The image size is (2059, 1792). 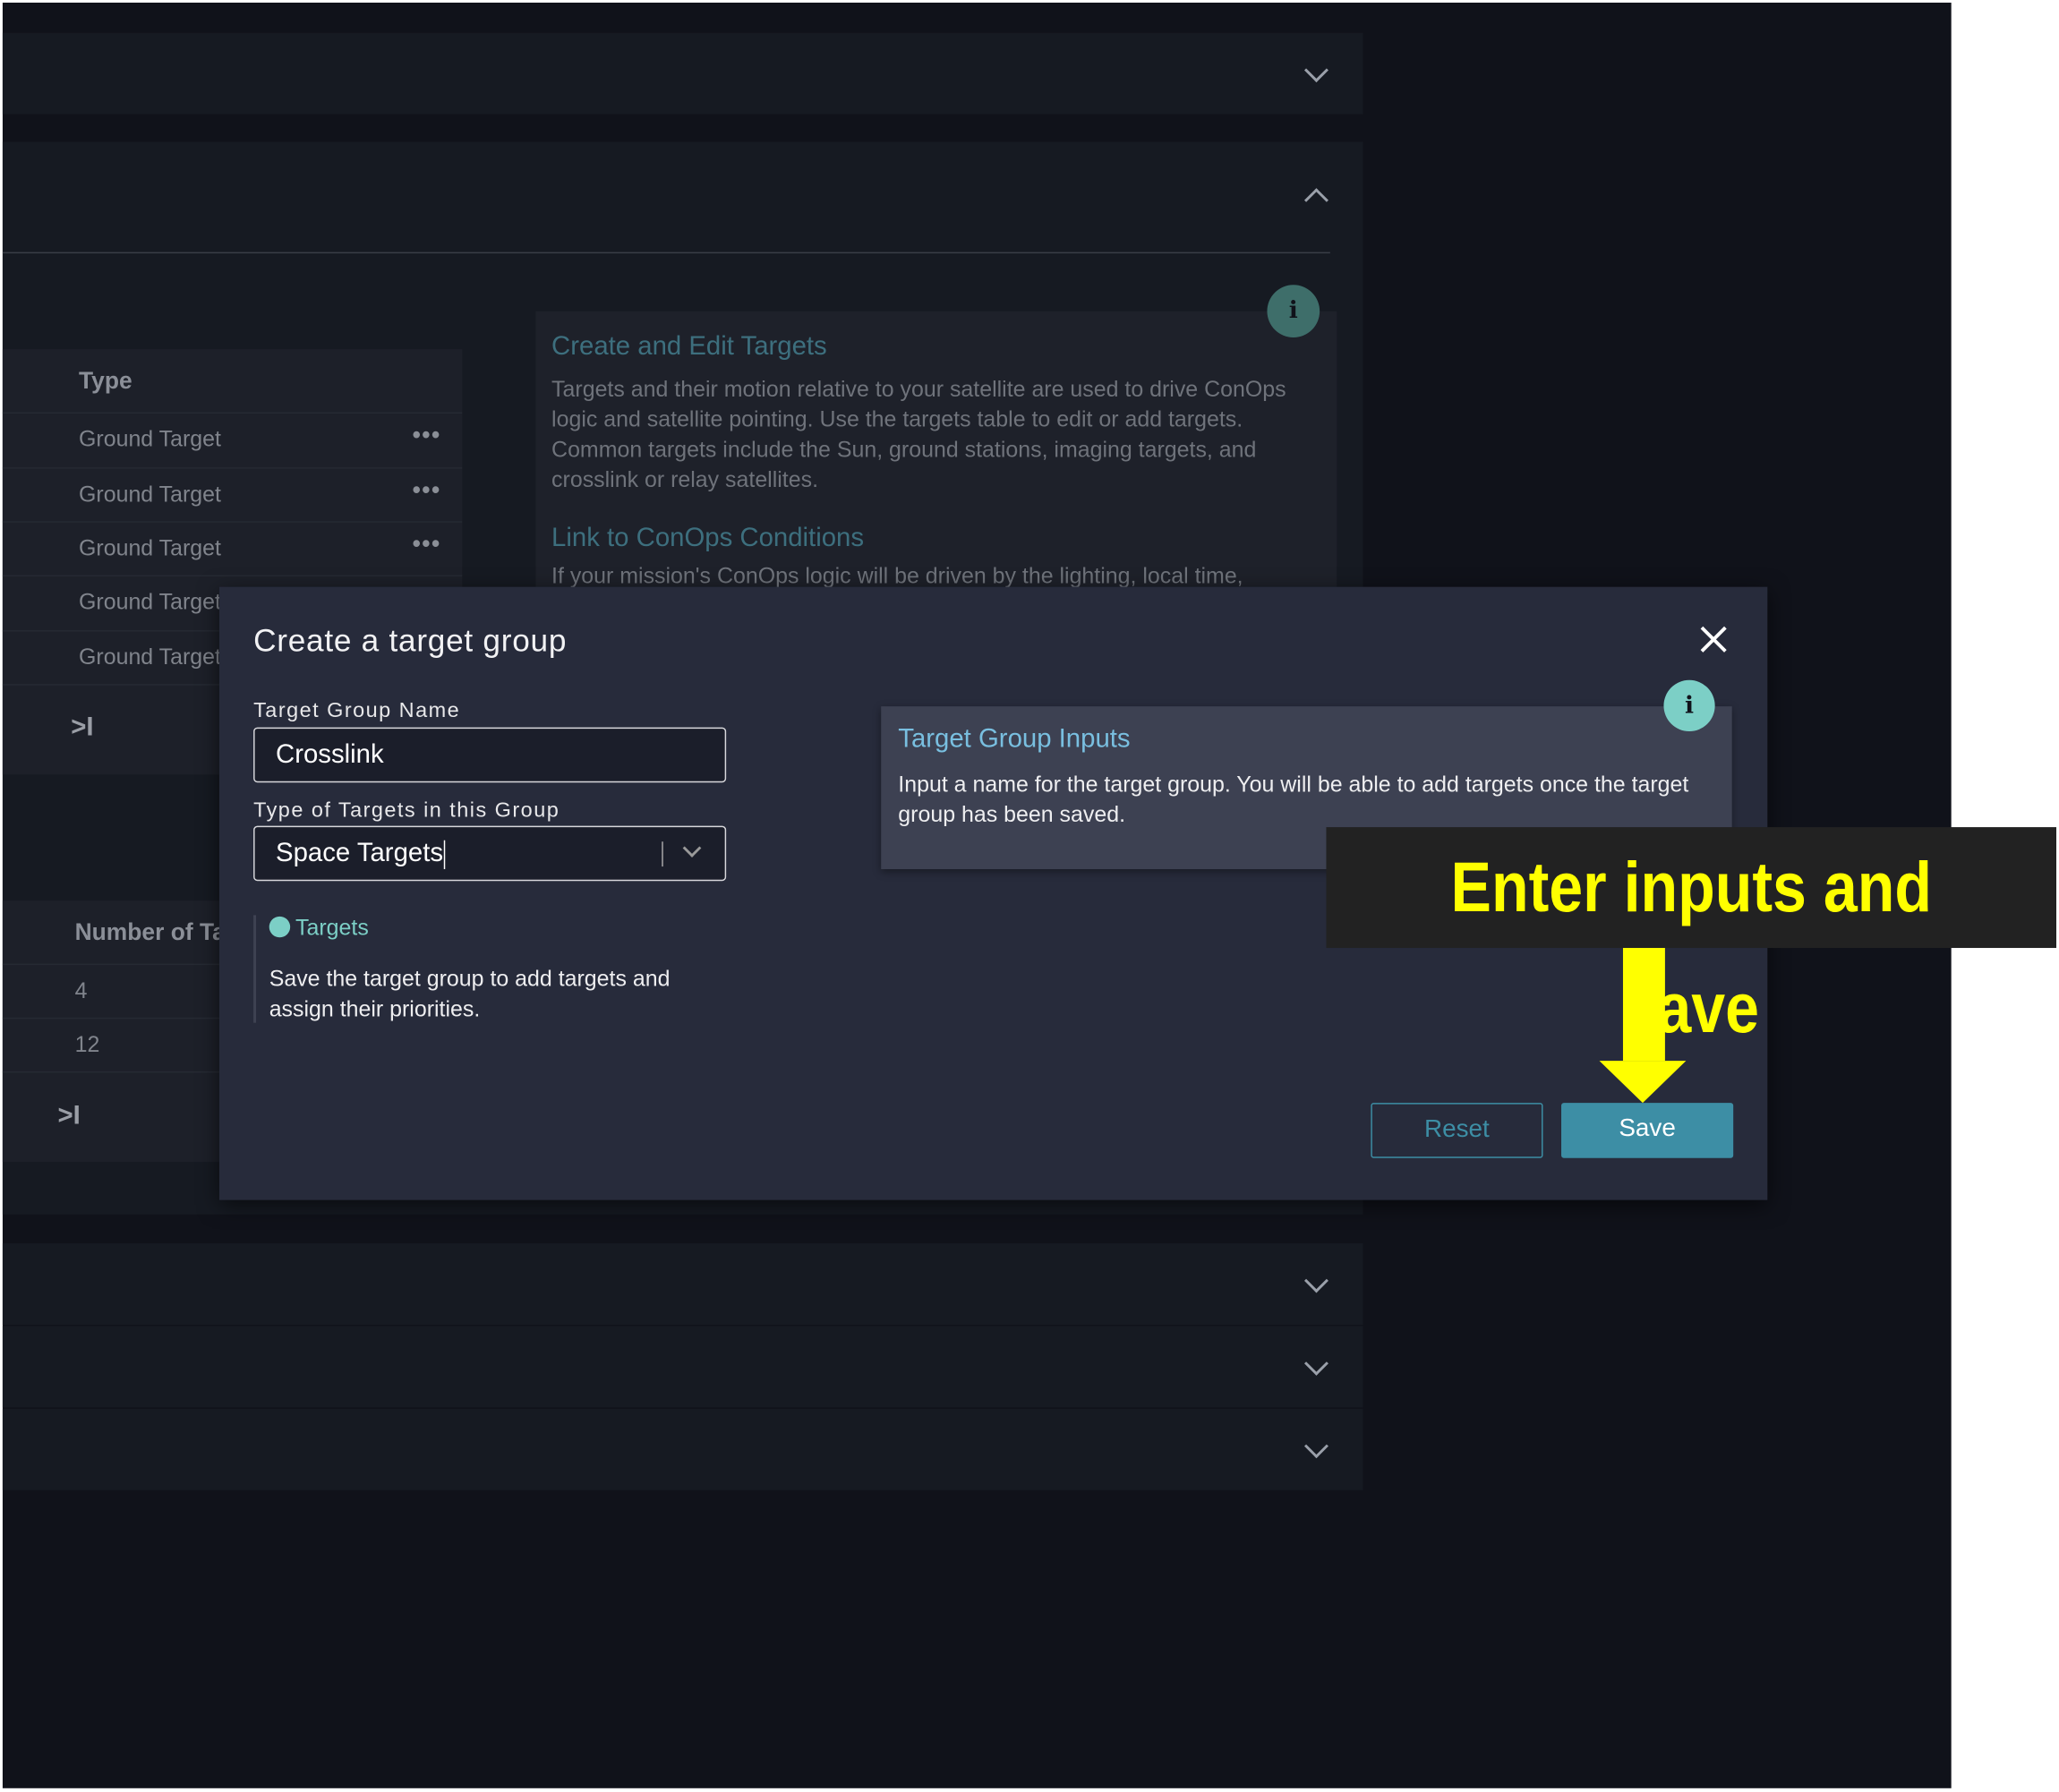 I want to click on name-label: Target Group Name, so click(x=357, y=710).